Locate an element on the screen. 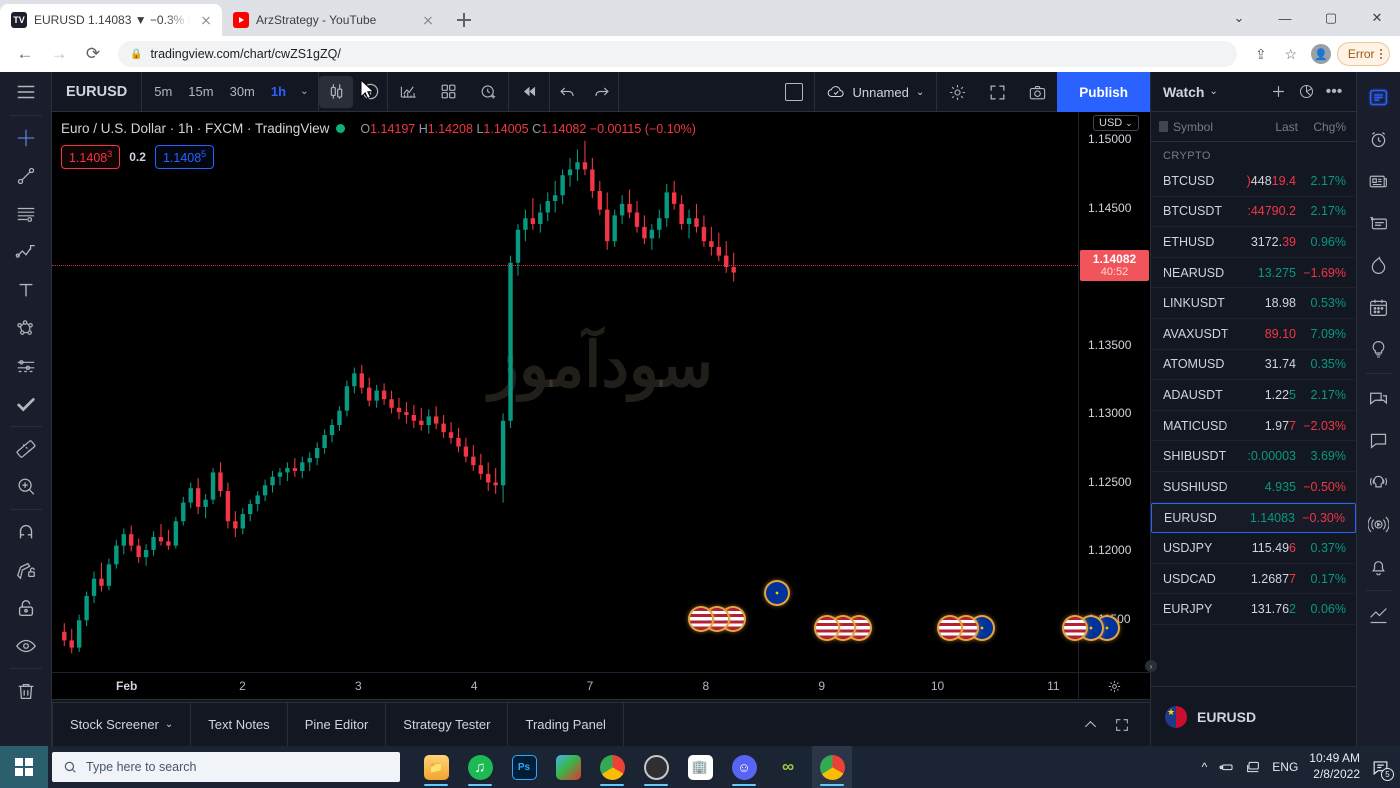 Image resolution: width=1400 pixels, height=788 pixels. tray-language: ENG is located at coordinates (1285, 767).